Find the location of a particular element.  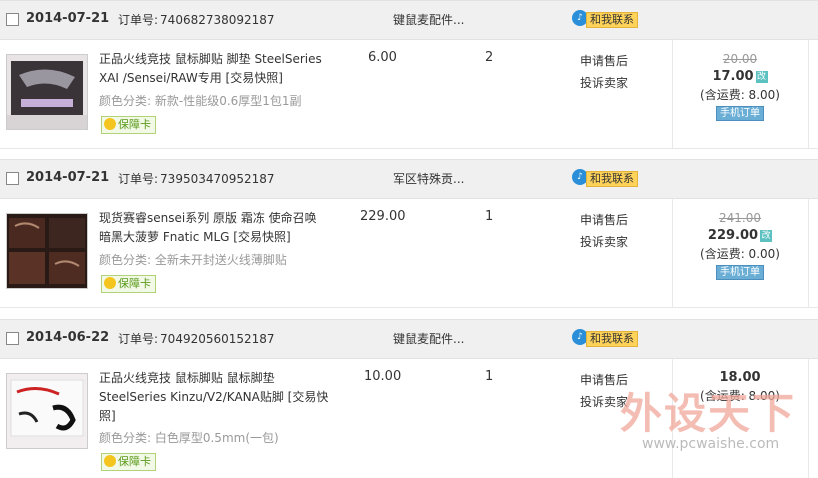

order-number: 订单号: 740682738092187 is located at coordinates (196, 19).